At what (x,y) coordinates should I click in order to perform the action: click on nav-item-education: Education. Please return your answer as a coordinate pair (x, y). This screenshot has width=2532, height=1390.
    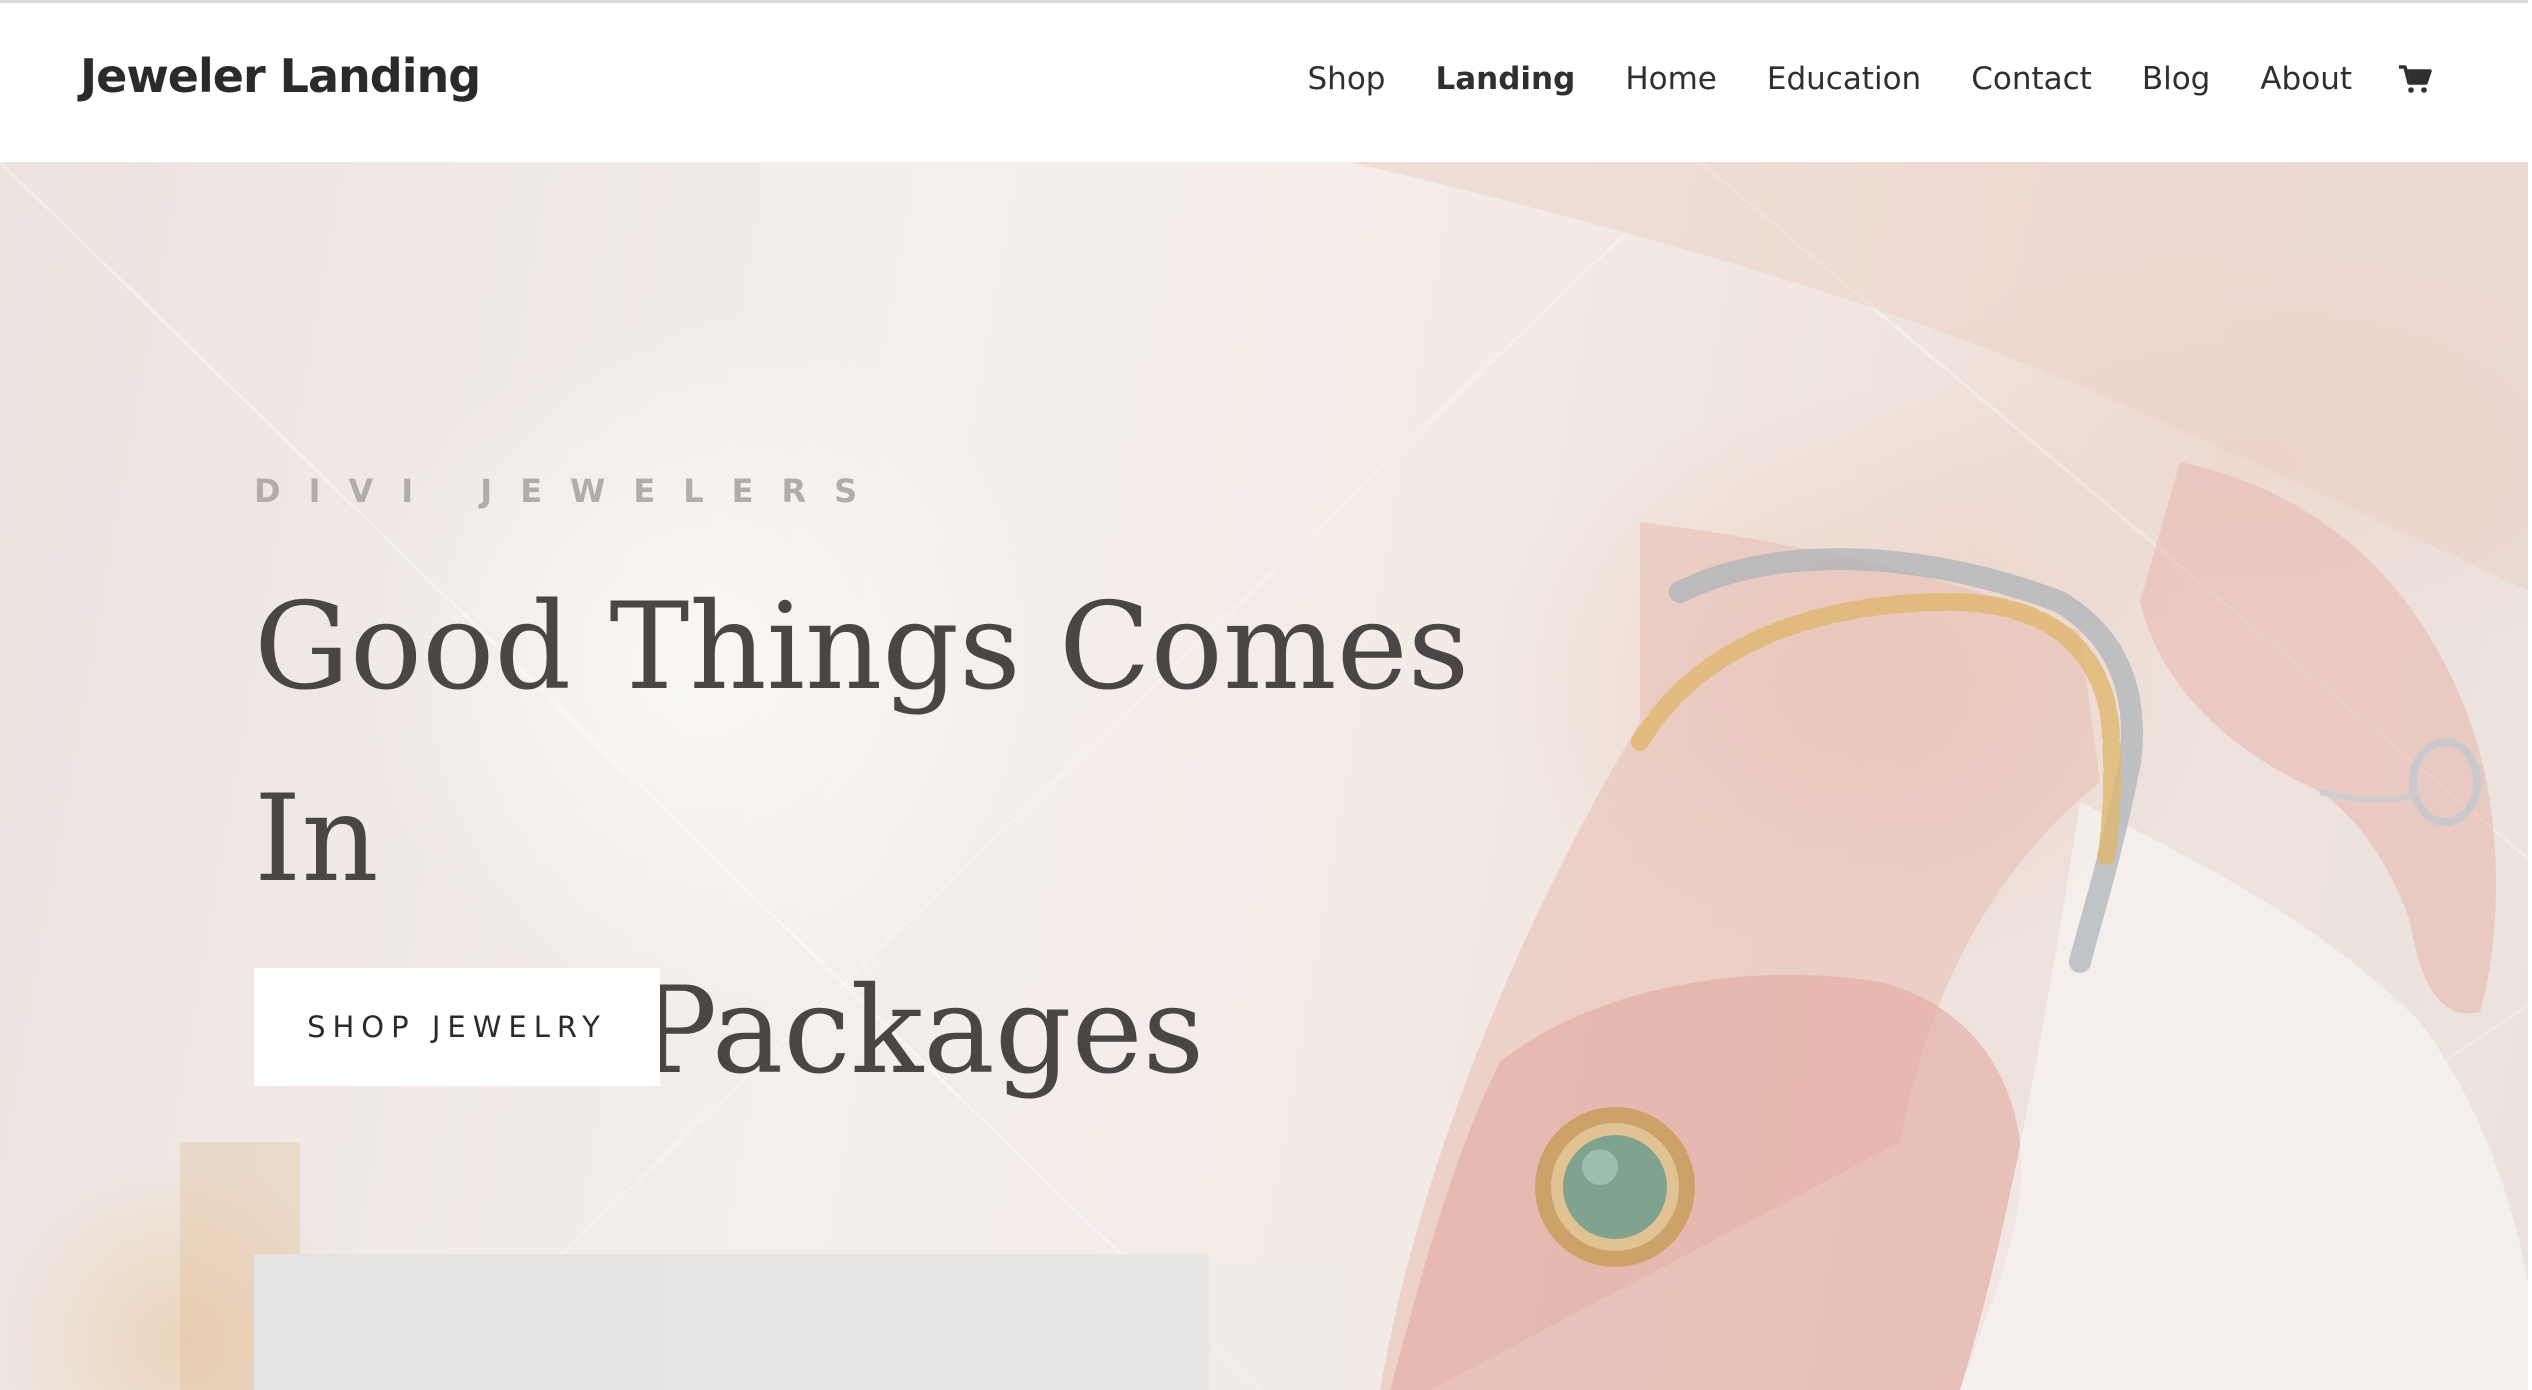
    Looking at the image, I should click on (1844, 79).